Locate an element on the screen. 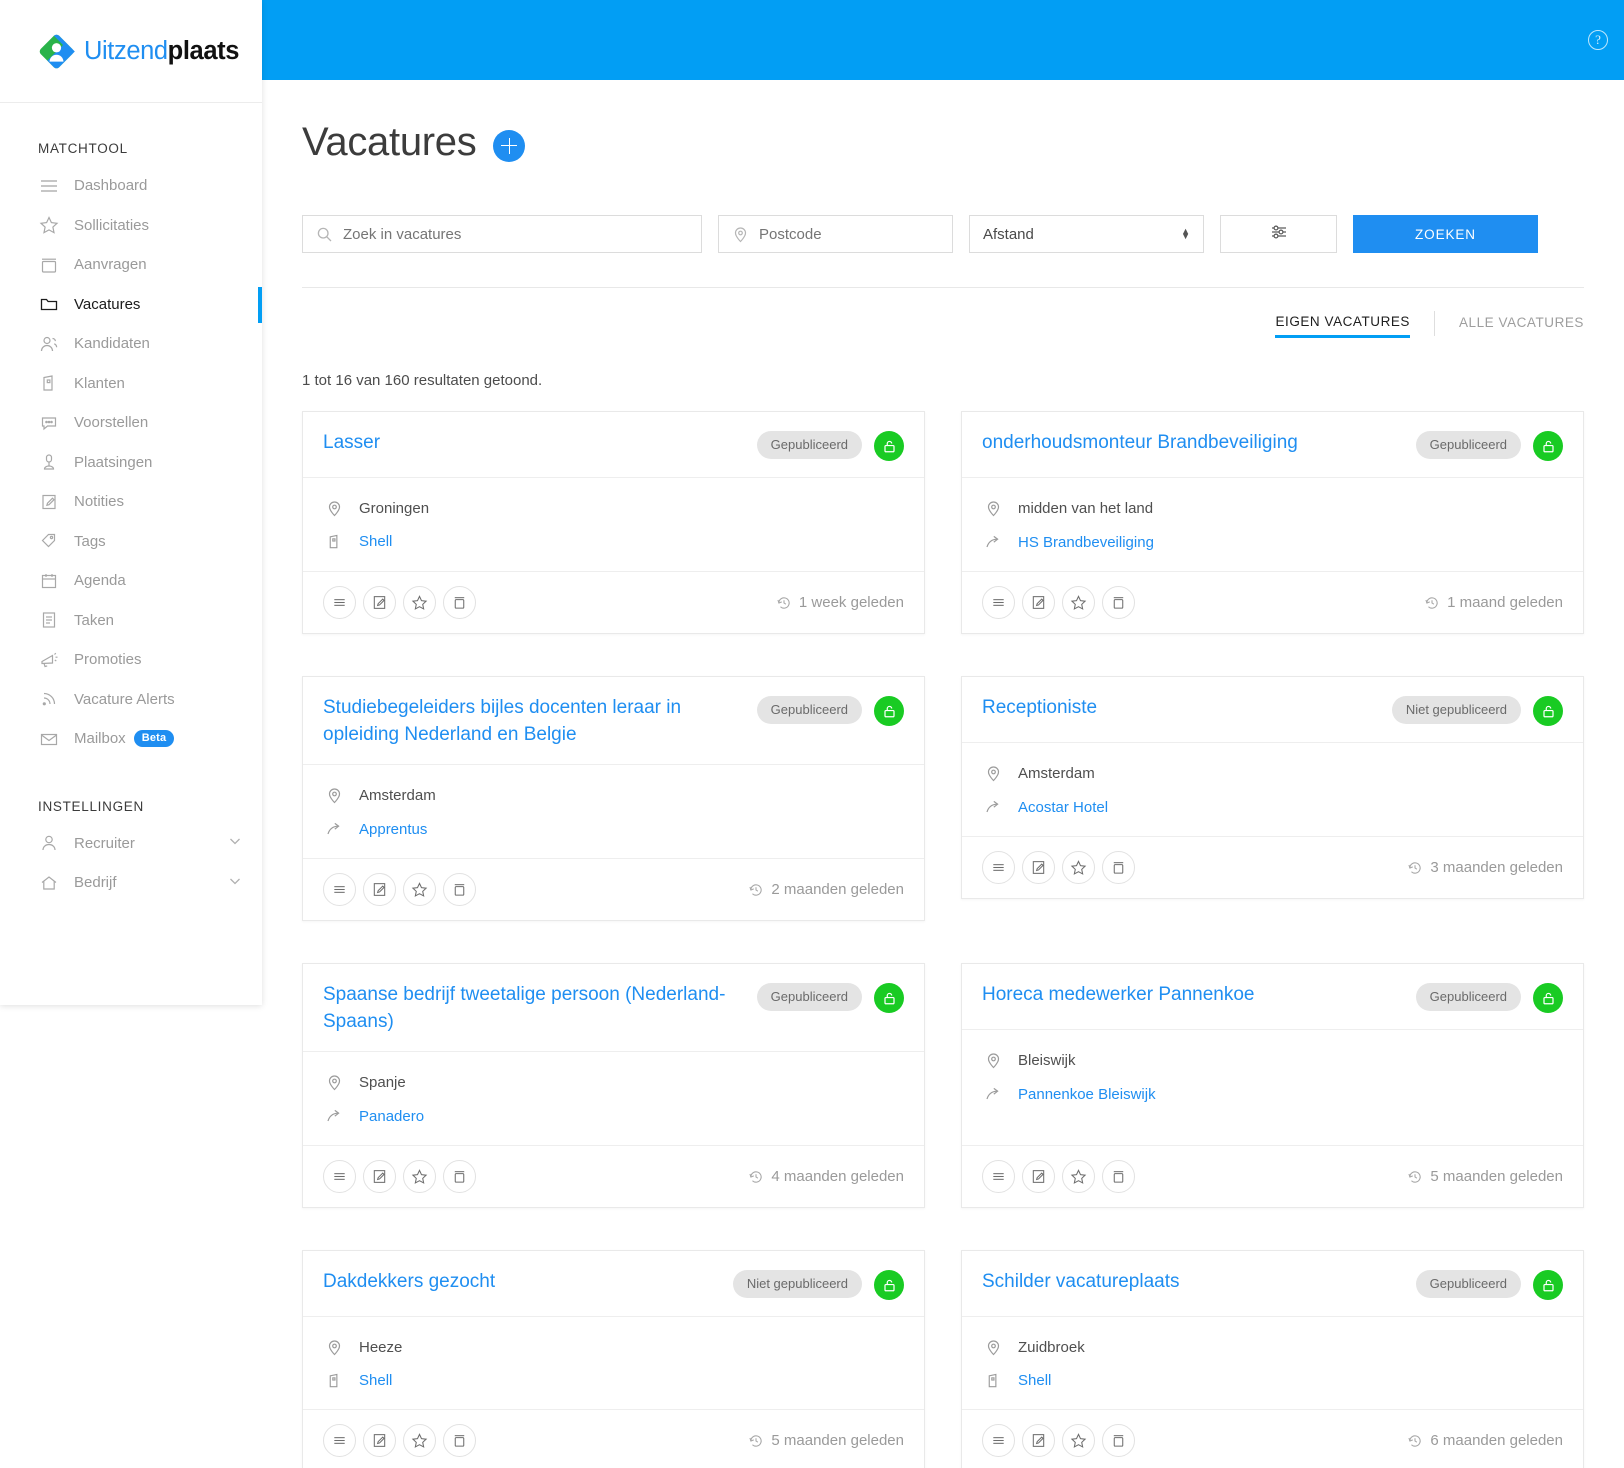 The image size is (1624, 1468). filter-button is located at coordinates (1278, 234).